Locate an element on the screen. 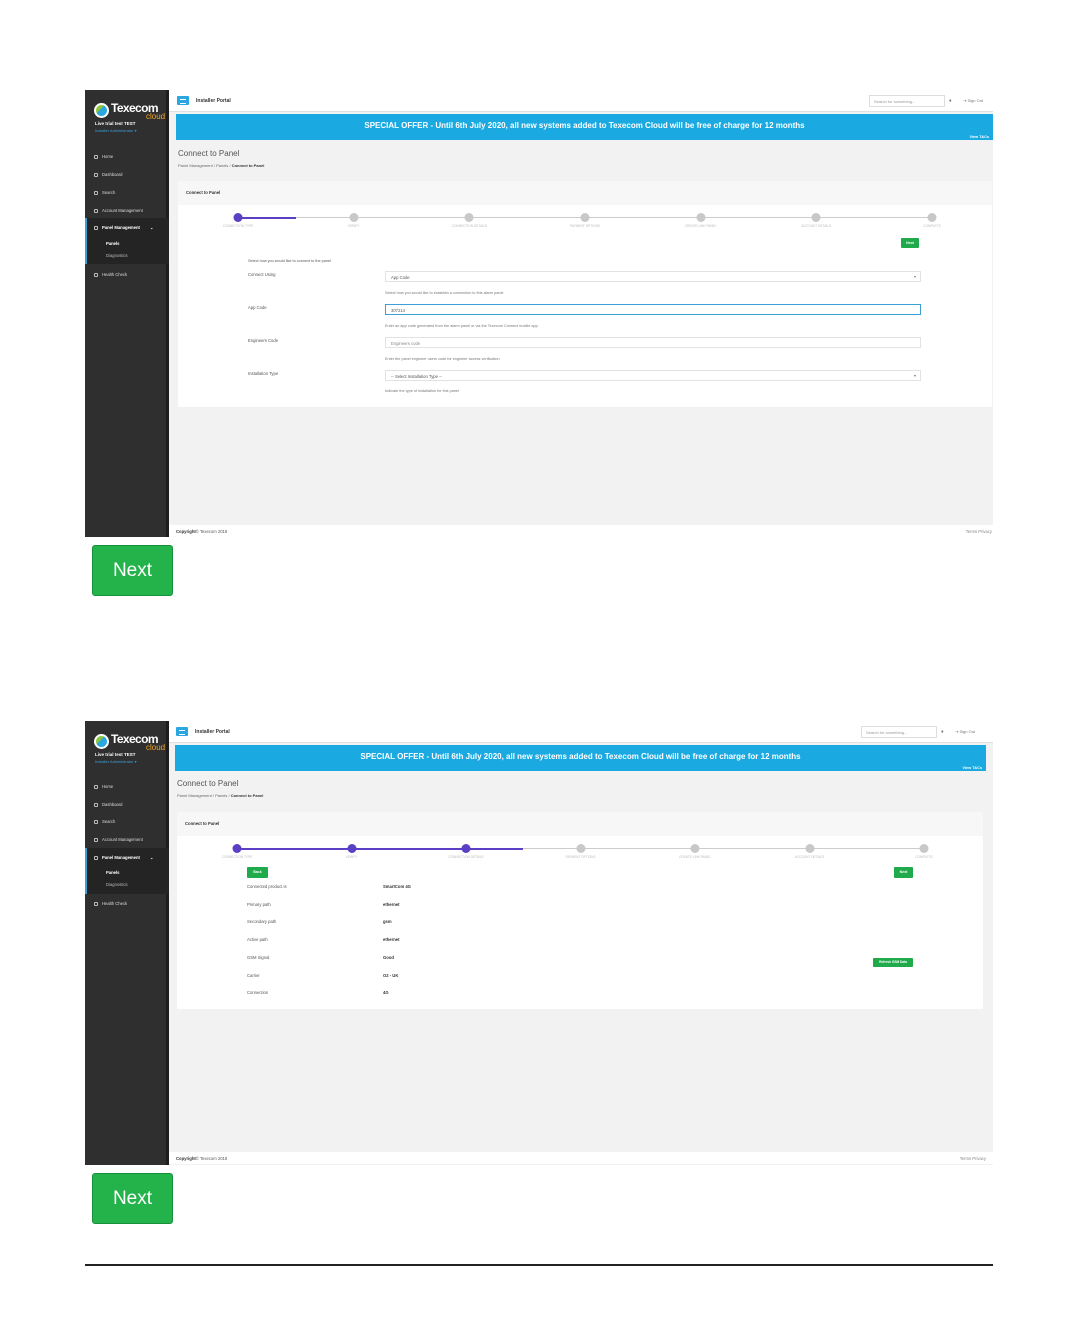  detail-value: gsm is located at coordinates (387, 922).